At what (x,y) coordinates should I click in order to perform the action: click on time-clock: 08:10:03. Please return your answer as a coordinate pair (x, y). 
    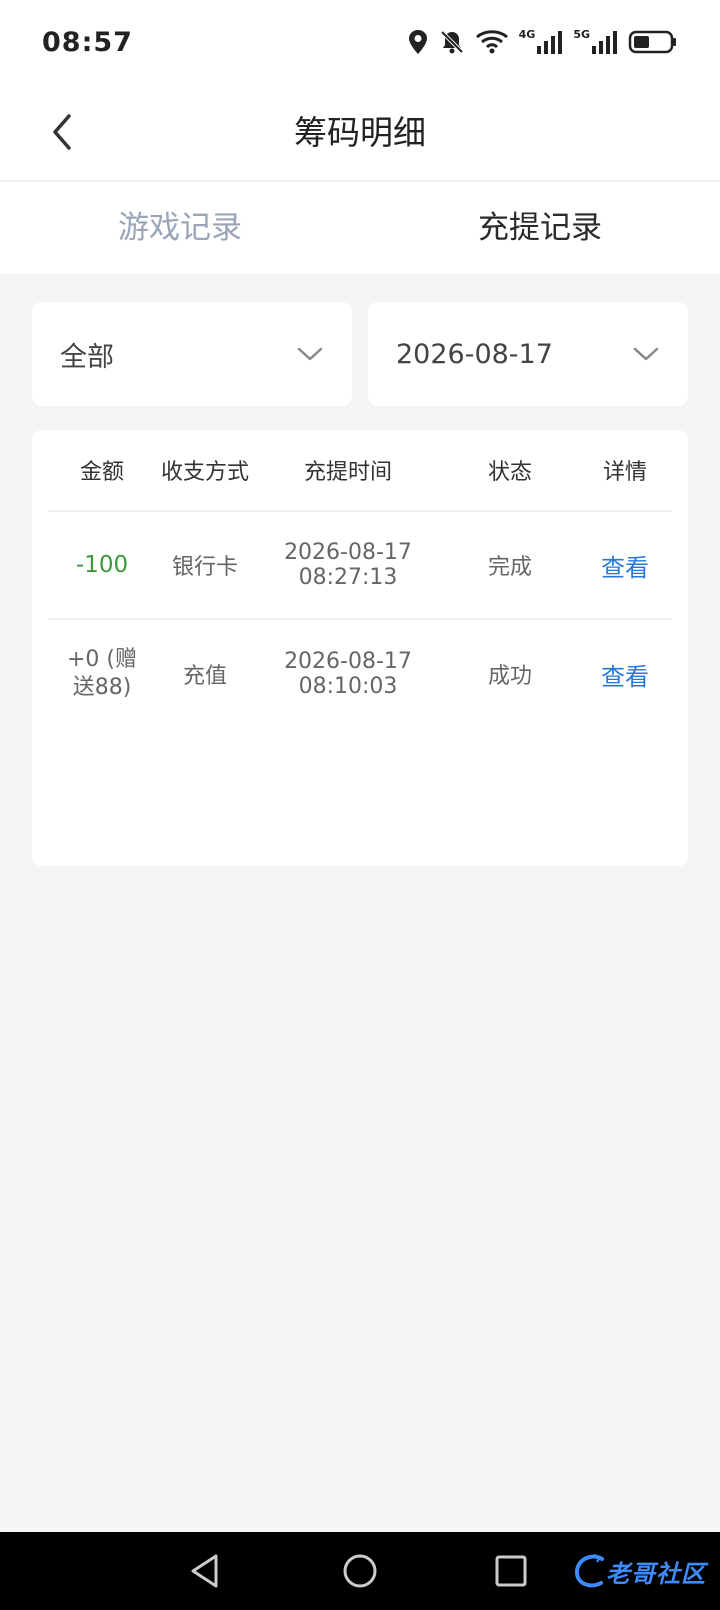
    Looking at the image, I should click on (348, 686).